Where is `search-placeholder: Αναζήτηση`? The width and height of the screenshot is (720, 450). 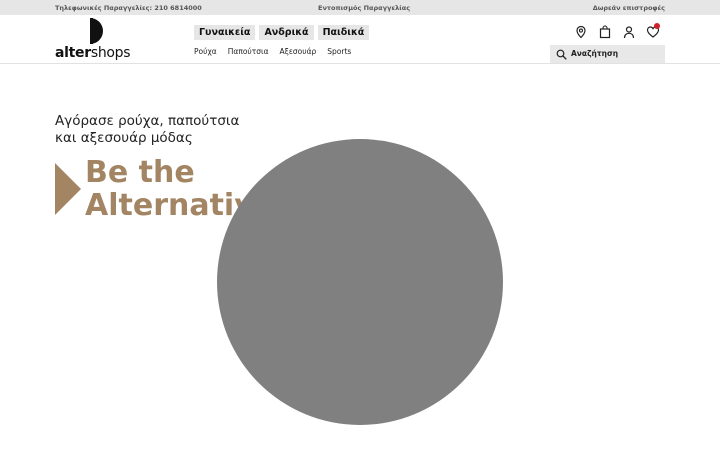
search-placeholder: Αναζήτηση is located at coordinates (595, 53).